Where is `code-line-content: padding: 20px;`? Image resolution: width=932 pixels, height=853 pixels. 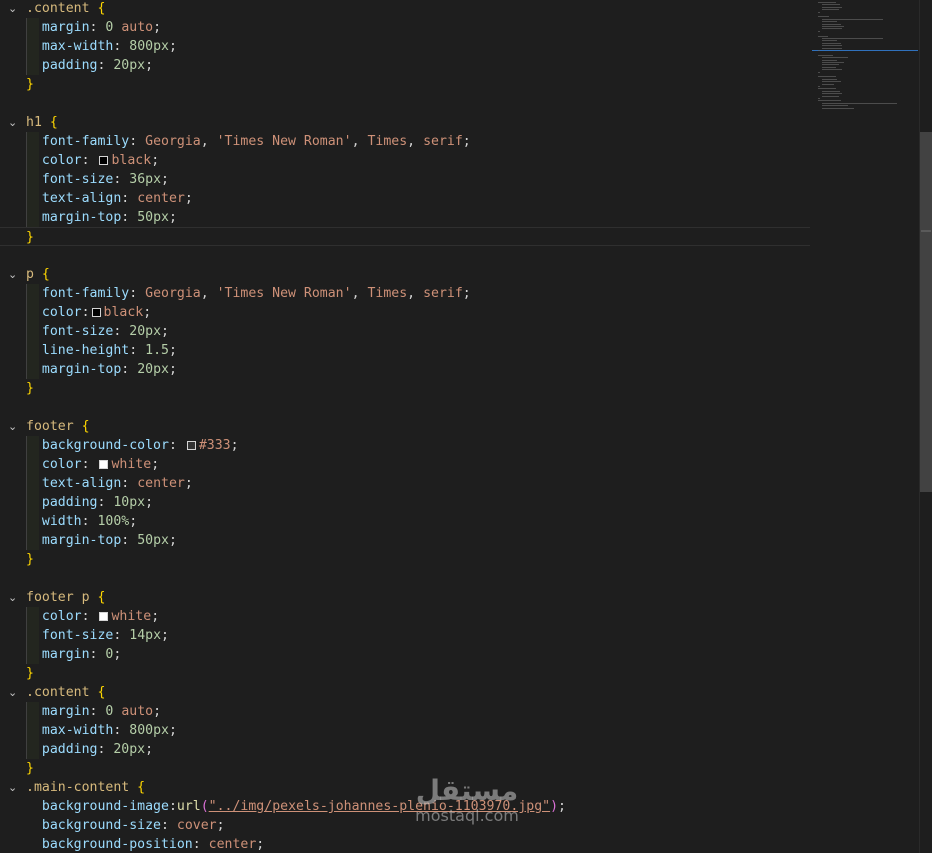 code-line-content: padding: 20px; is located at coordinates (89, 749).